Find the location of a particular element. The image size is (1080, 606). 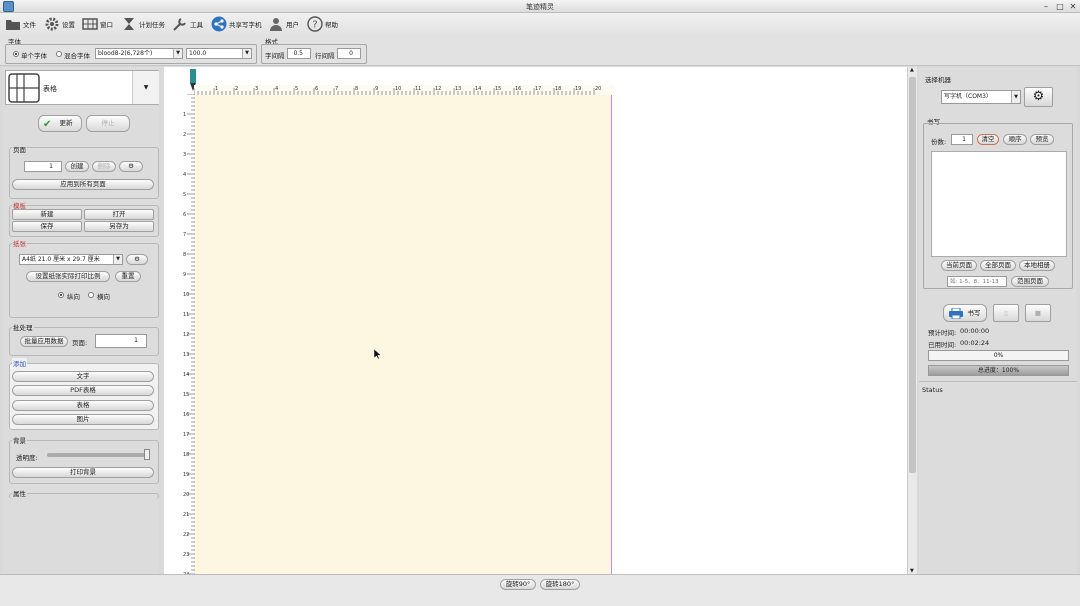

rotate-180-button: 旋转180° is located at coordinates (560, 584).